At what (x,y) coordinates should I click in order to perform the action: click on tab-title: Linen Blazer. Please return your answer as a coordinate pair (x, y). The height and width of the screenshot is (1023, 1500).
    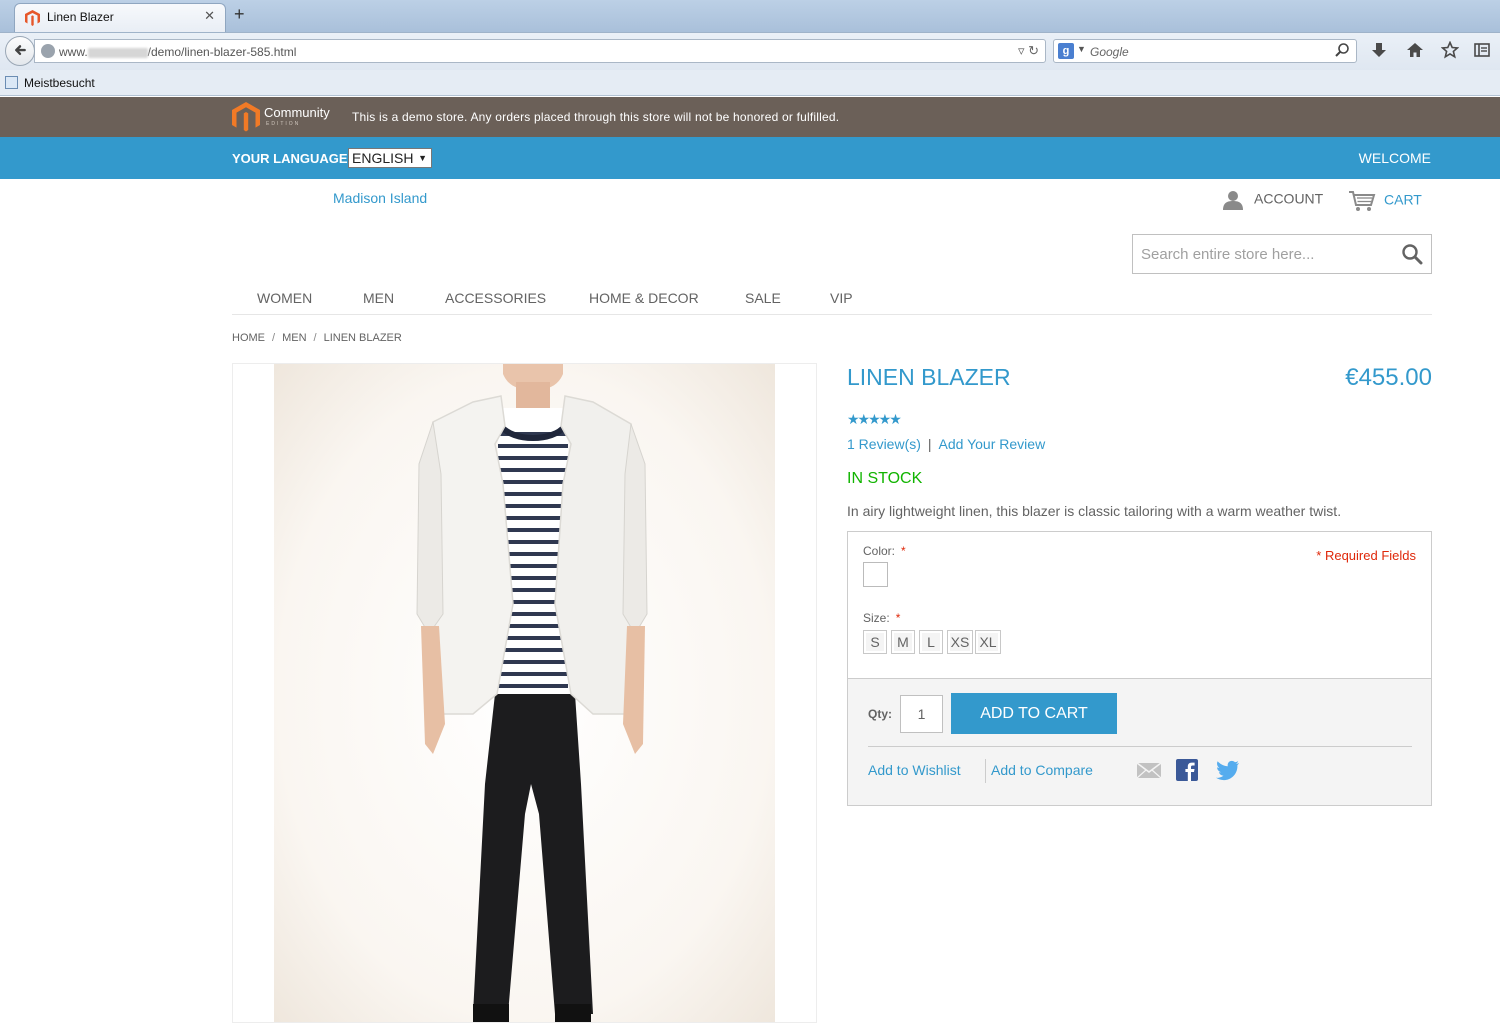
    Looking at the image, I should click on (80, 17).